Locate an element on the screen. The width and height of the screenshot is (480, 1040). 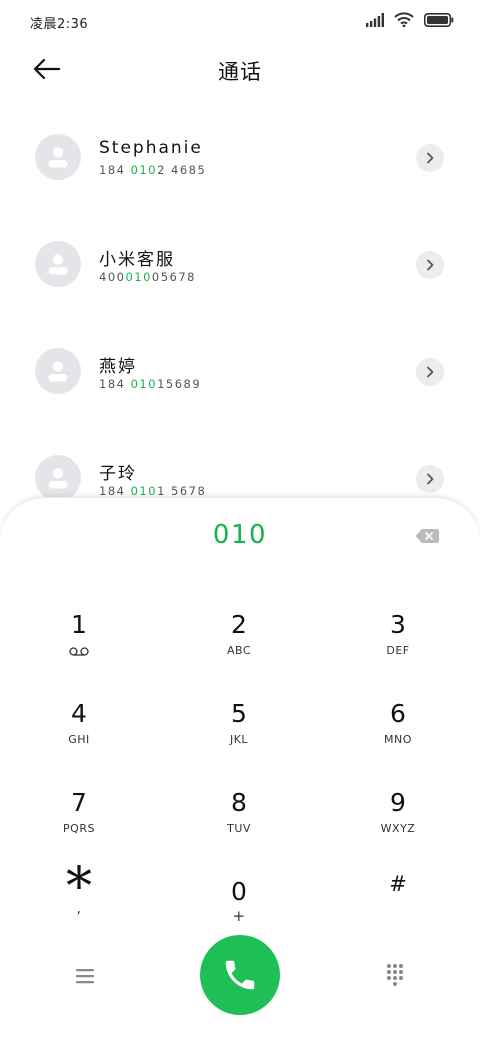
key-digit: 8 is located at coordinates (239, 802).